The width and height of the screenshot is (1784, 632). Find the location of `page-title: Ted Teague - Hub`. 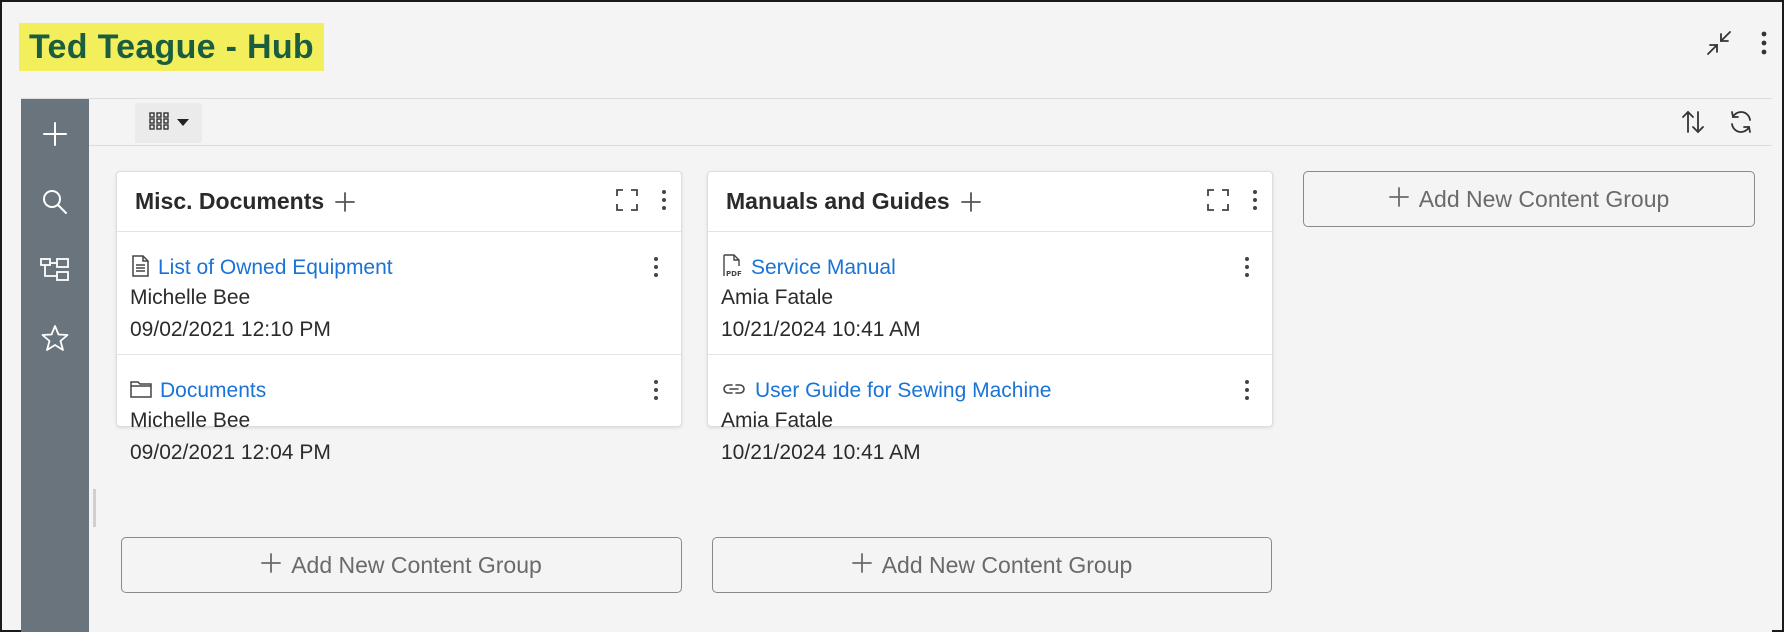

page-title: Ted Teague - Hub is located at coordinates (171, 46).